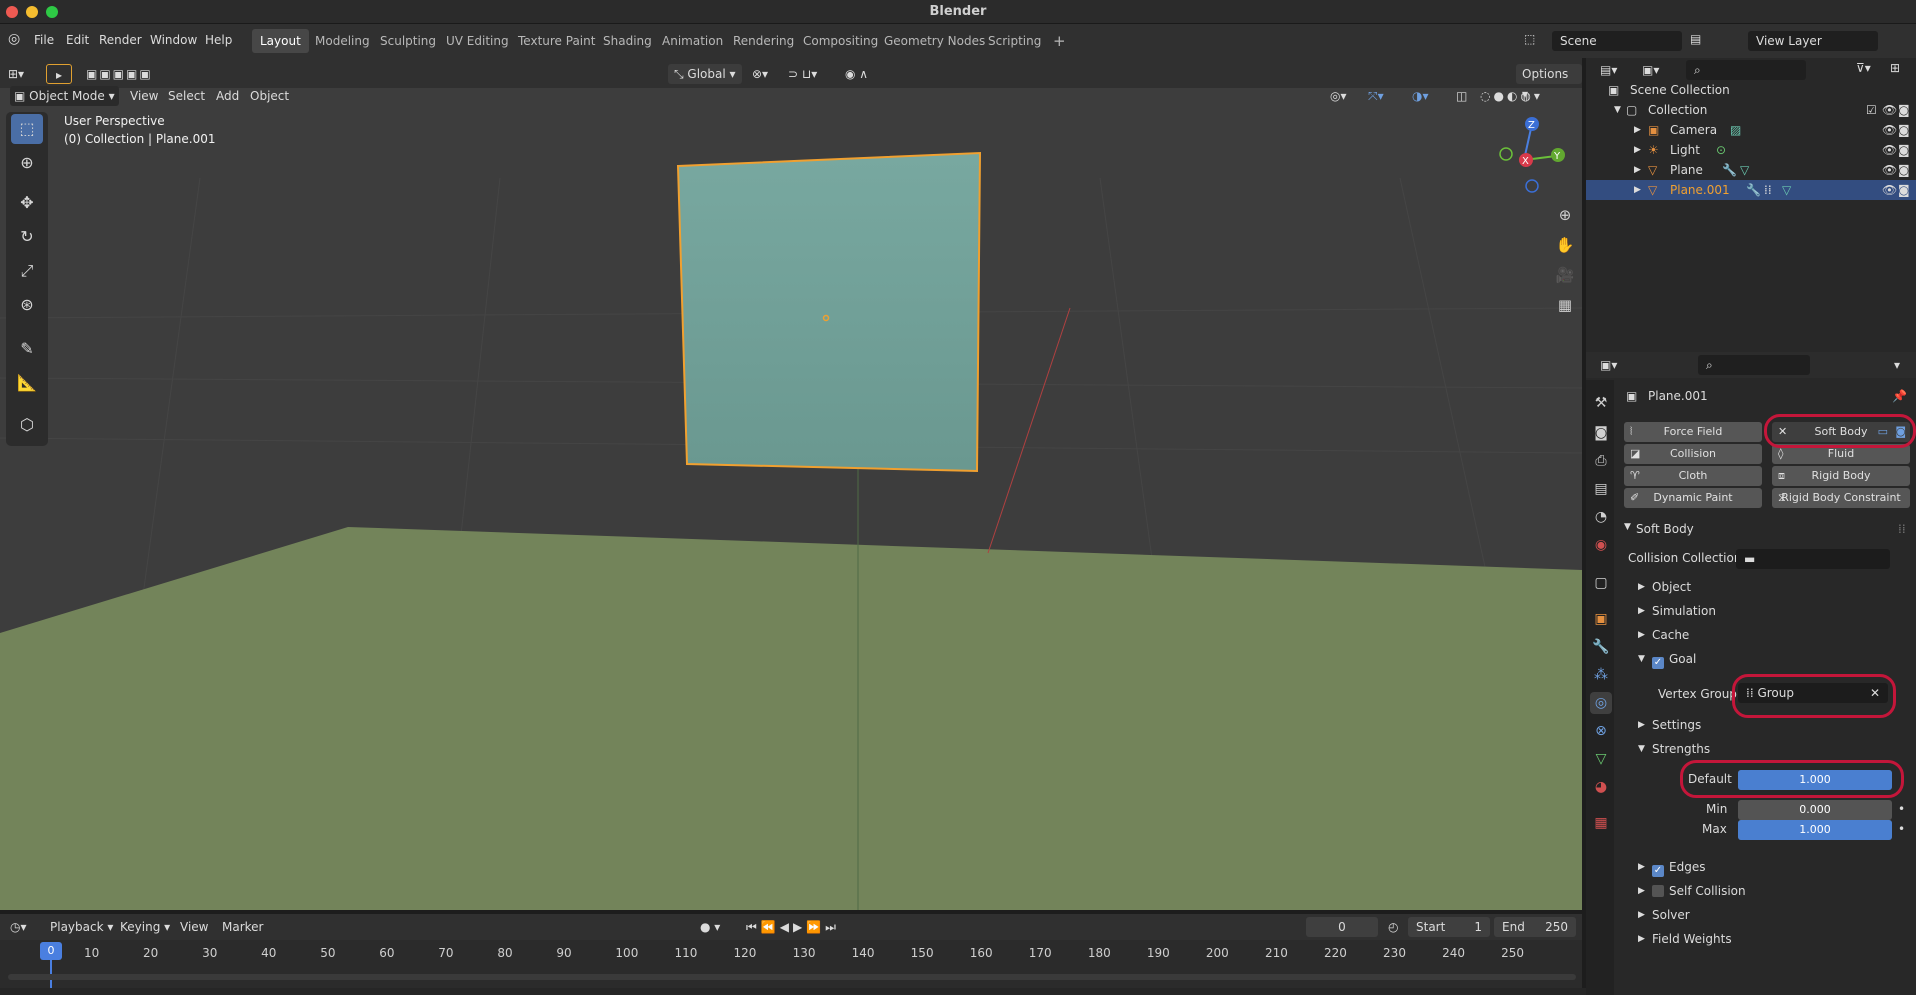 The width and height of the screenshot is (1916, 995). Describe the element at coordinates (1658, 891) in the screenshot. I see `self-collision-checkbox` at that location.